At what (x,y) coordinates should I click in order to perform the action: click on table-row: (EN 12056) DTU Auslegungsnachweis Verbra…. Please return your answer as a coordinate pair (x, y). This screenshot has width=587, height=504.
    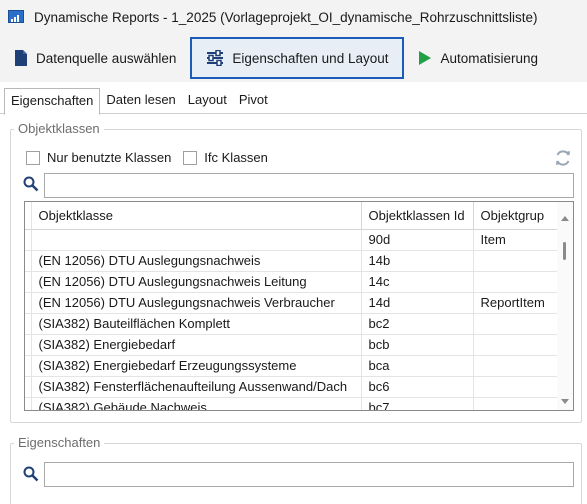
    Looking at the image, I should click on (292, 303).